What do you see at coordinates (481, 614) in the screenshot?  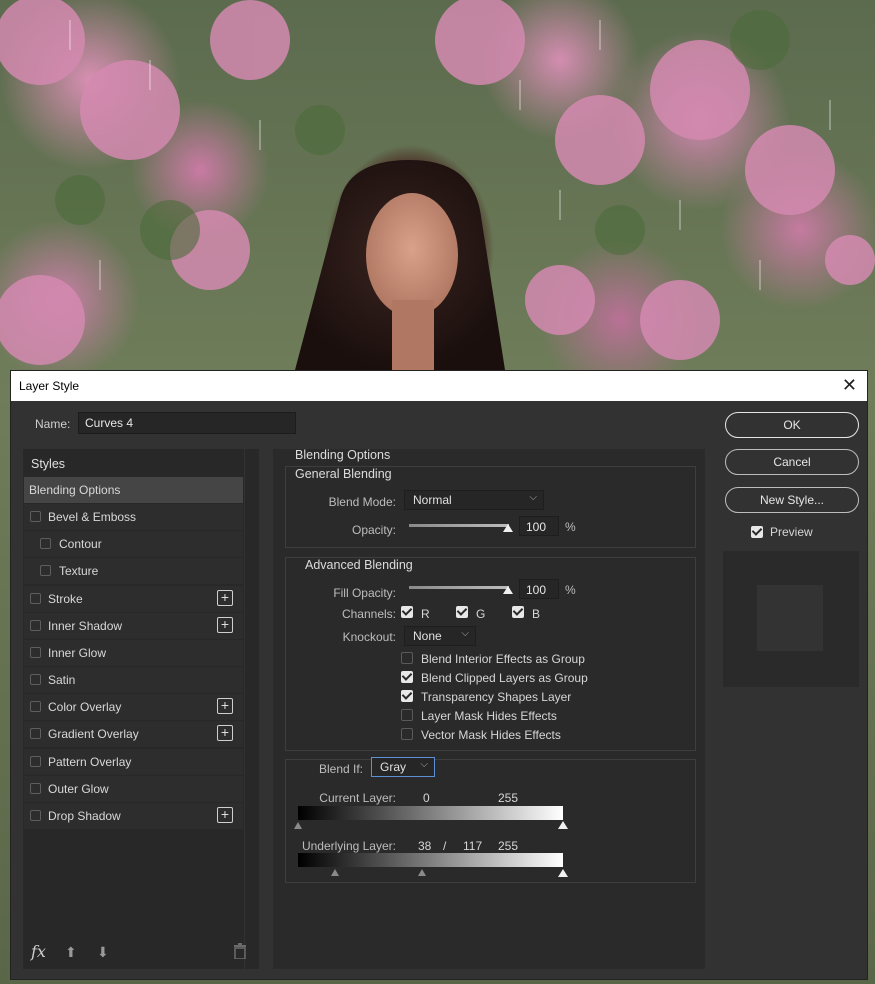 I see `channel-g-label: G` at bounding box center [481, 614].